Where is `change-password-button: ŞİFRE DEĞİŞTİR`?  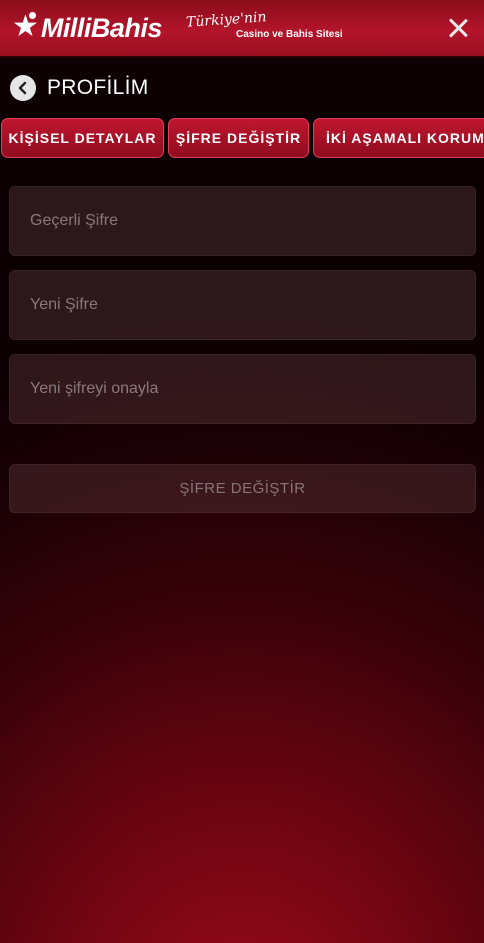
change-password-button: ŞİFRE DEĞİŞTİR is located at coordinates (242, 488).